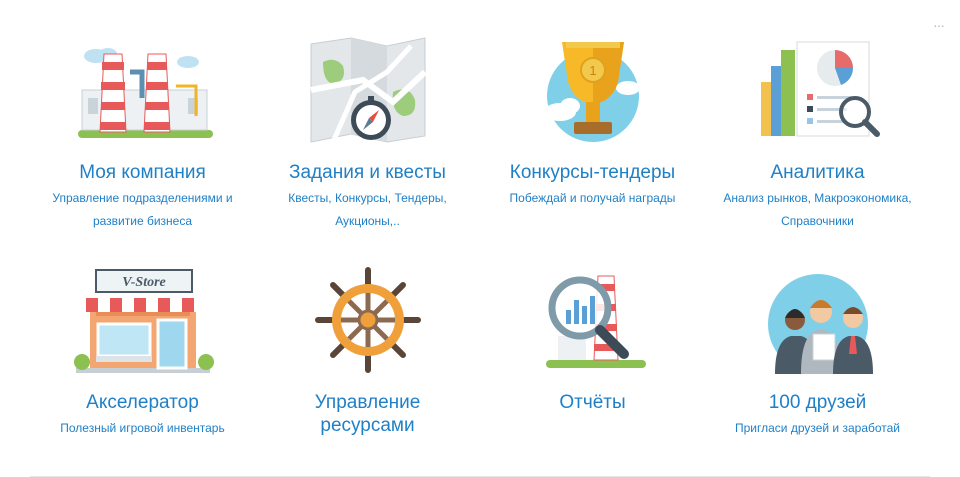 This screenshot has height=477, width=960. Describe the element at coordinates (145, 93) in the screenshot. I see `factory-icon` at that location.